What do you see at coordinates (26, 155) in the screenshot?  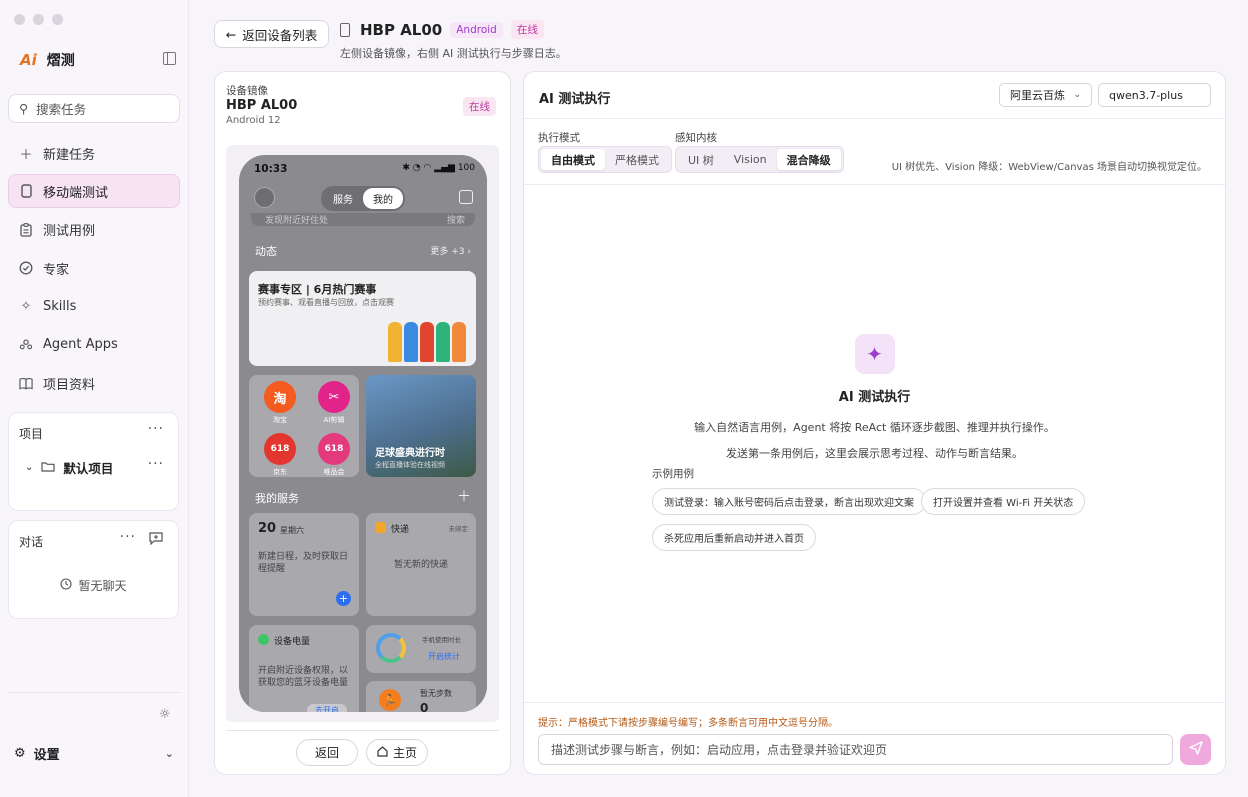 I see `plus-icon: ＋` at bounding box center [26, 155].